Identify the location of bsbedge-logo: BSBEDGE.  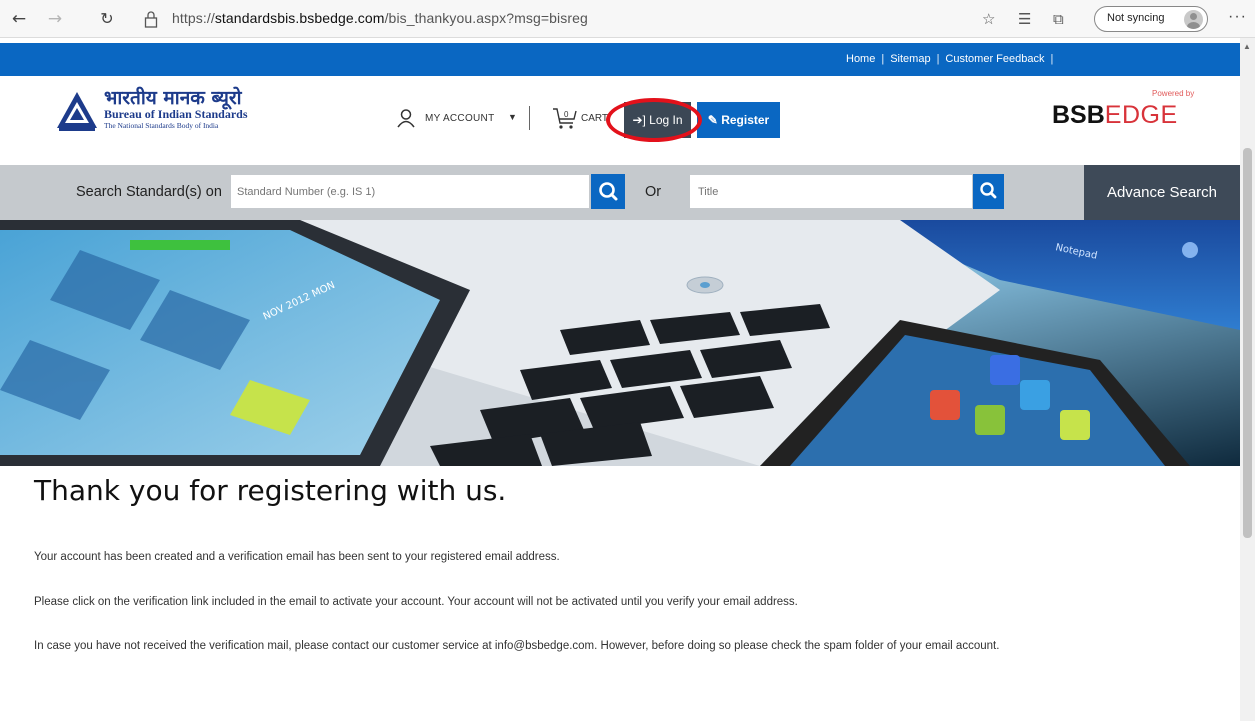
(1115, 115).